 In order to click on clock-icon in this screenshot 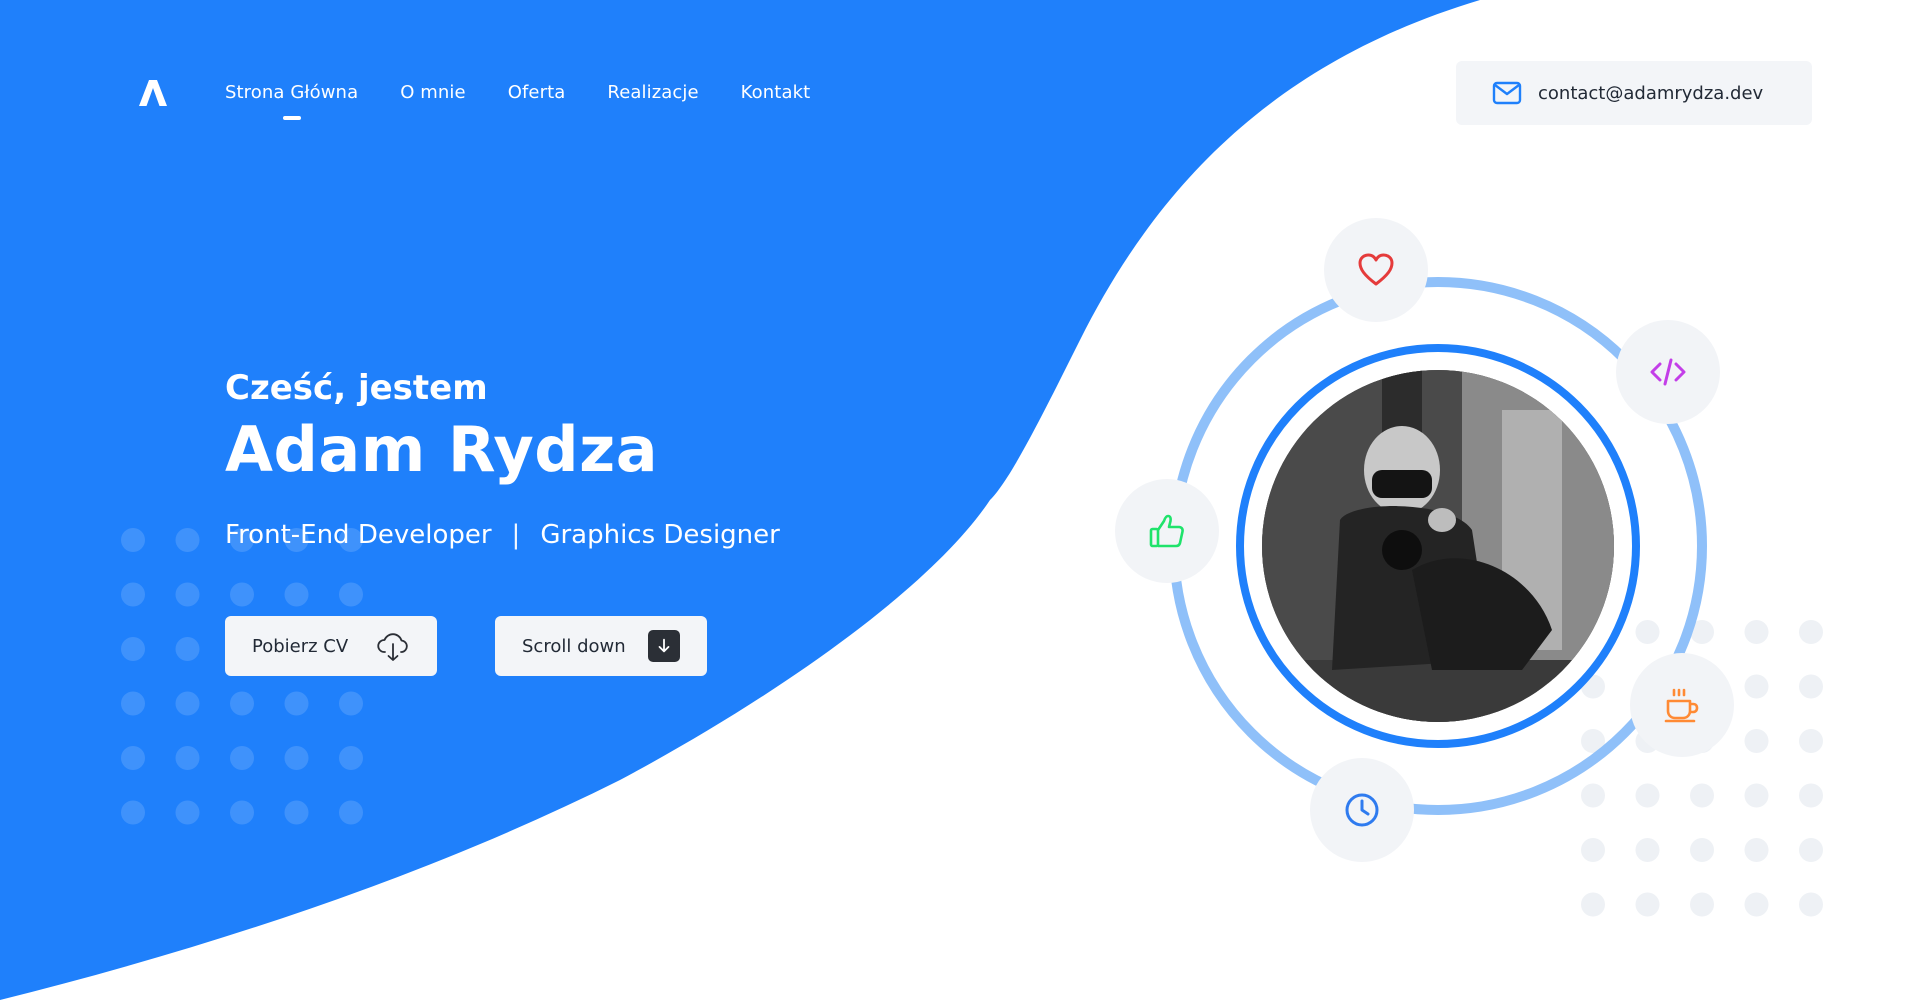, I will do `click(1362, 810)`.